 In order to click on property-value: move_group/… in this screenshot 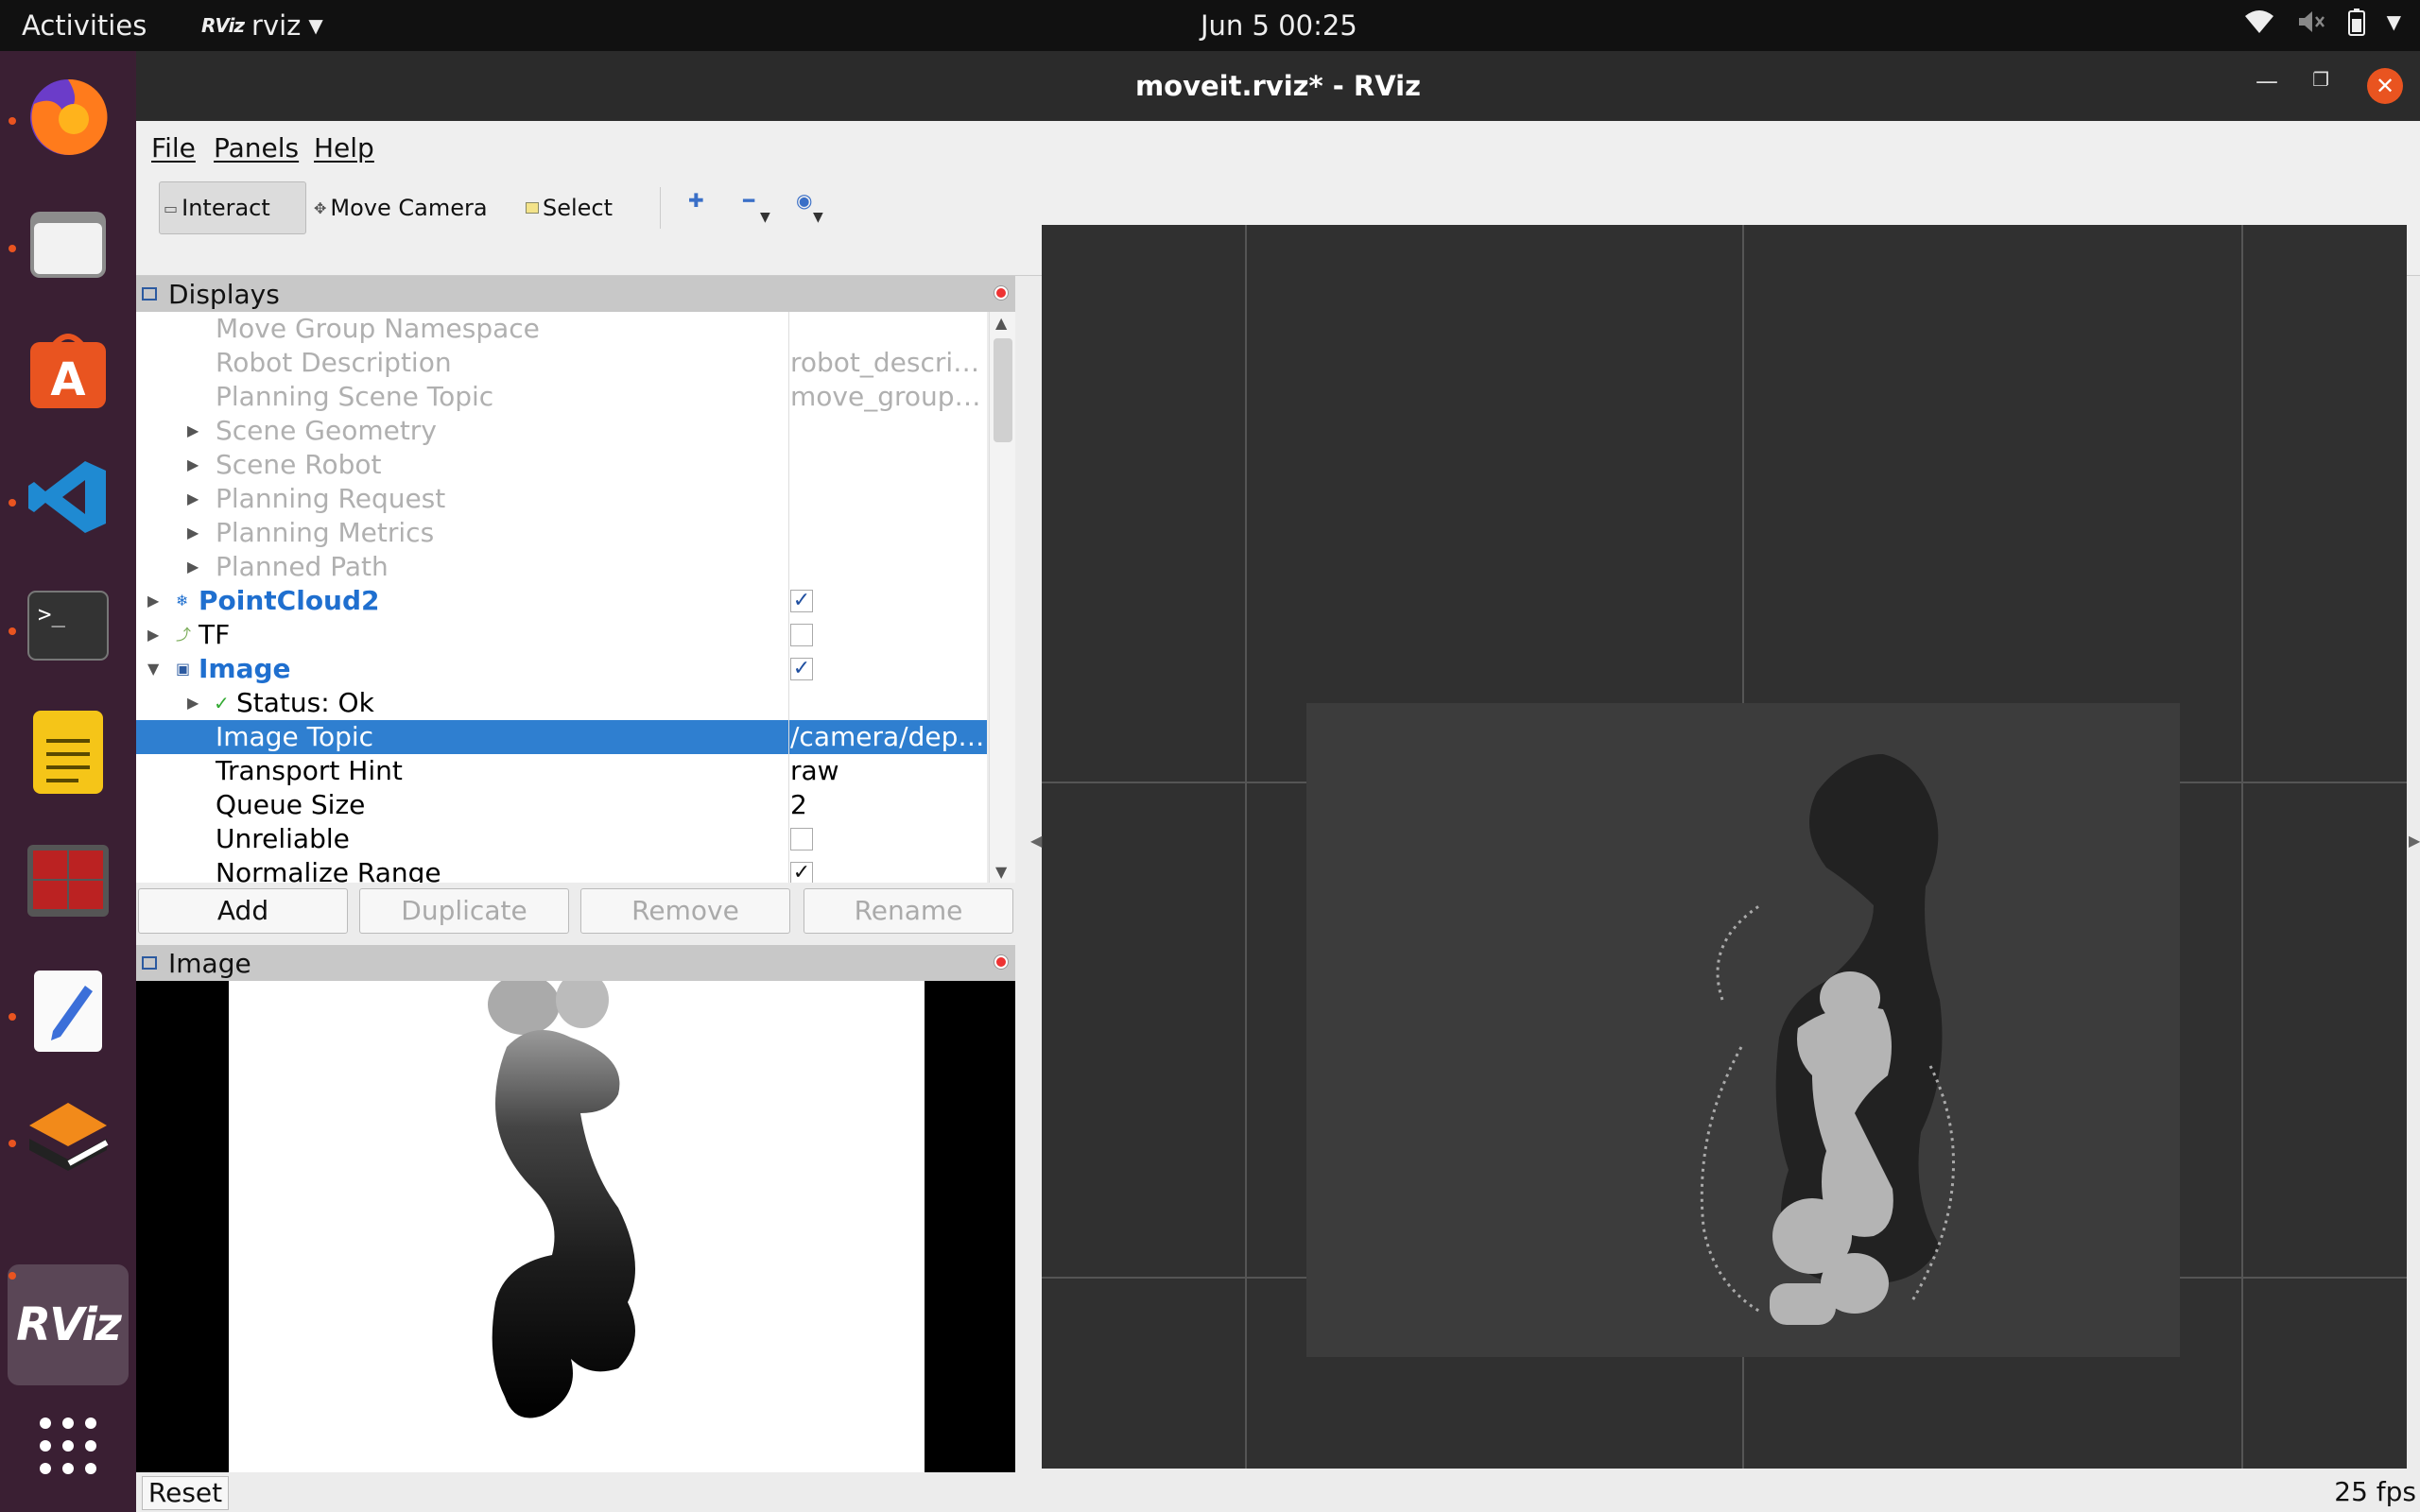, I will do `click(888, 397)`.